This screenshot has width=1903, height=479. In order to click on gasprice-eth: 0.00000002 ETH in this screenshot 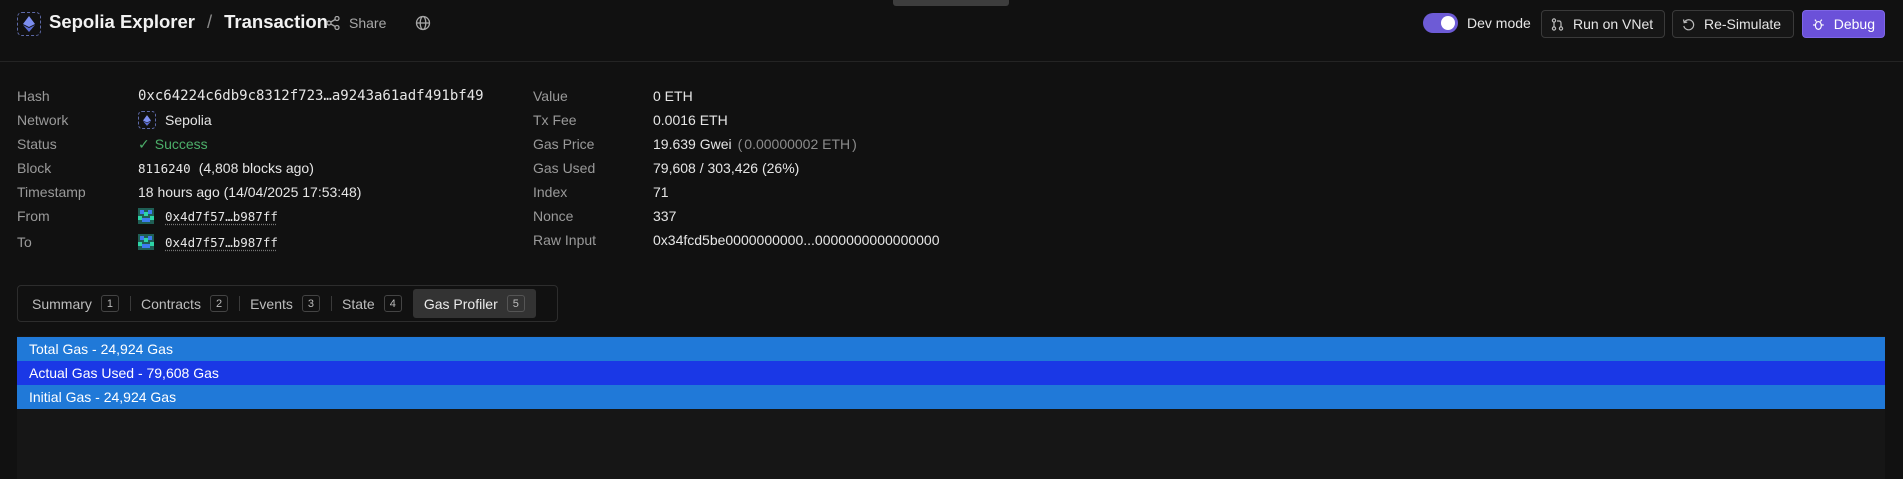, I will do `click(797, 144)`.